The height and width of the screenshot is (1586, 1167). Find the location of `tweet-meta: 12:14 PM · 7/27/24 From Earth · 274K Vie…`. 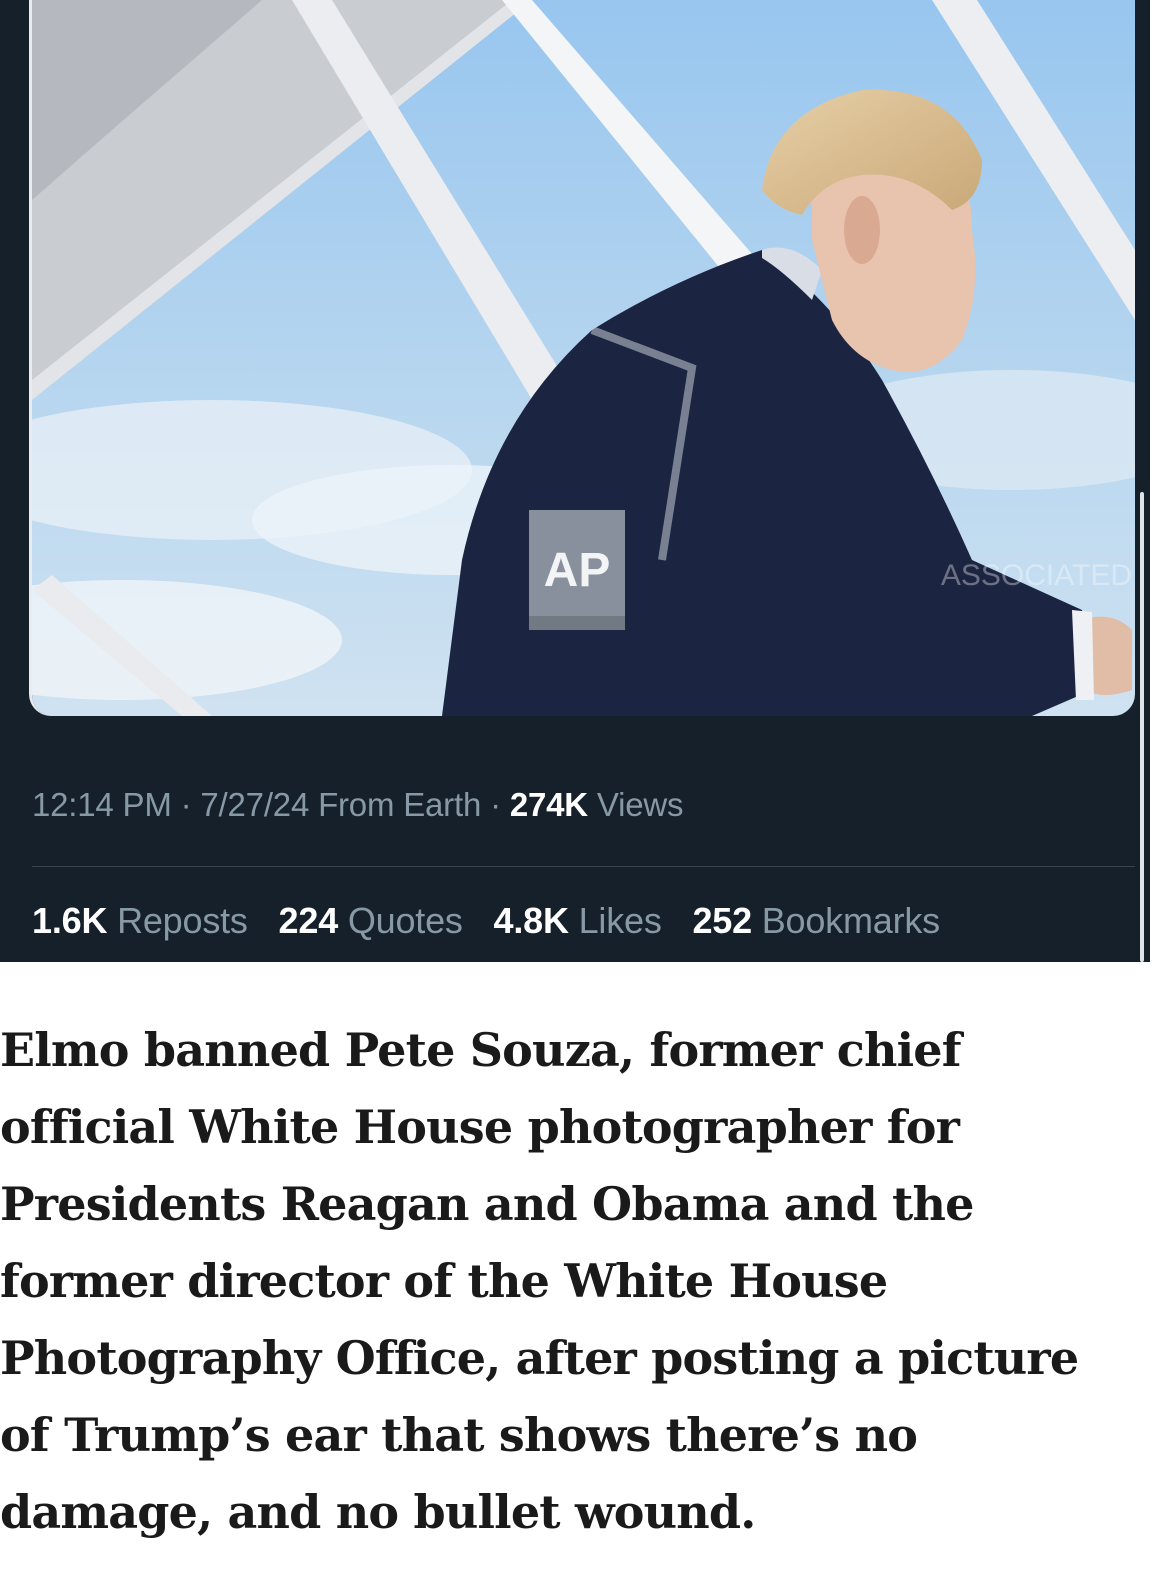

tweet-meta: 12:14 PM · 7/27/24 From Earth · 274K Vie… is located at coordinates (358, 805).